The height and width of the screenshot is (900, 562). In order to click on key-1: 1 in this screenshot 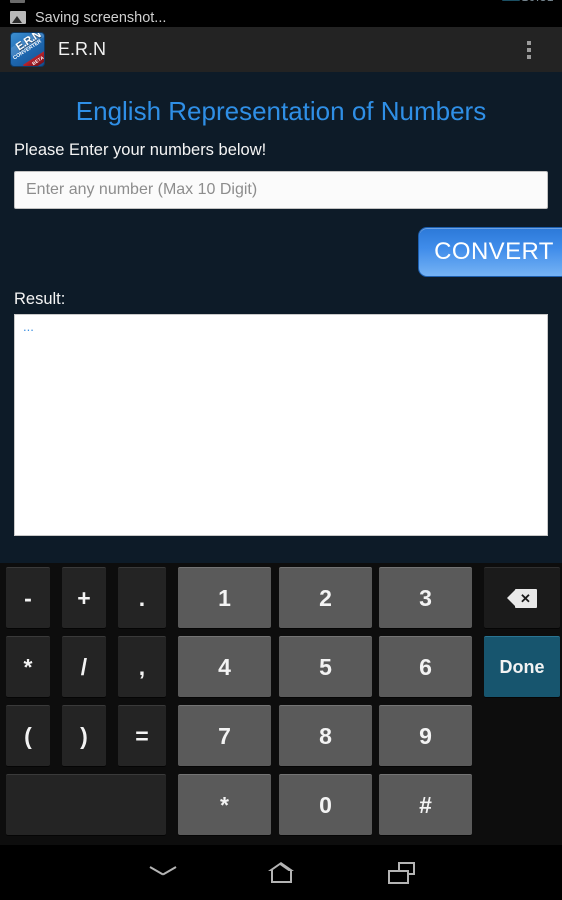, I will do `click(224, 597)`.